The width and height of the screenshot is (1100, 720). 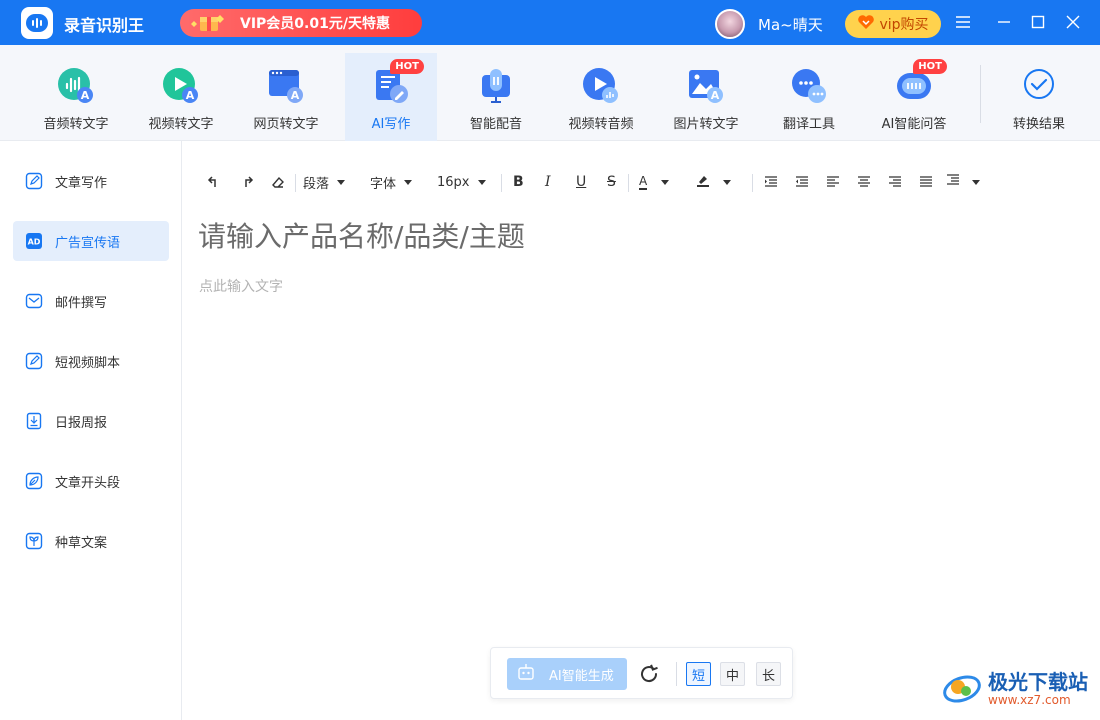 I want to click on tool-conversion-result: 转换结果, so click(x=1039, y=97).